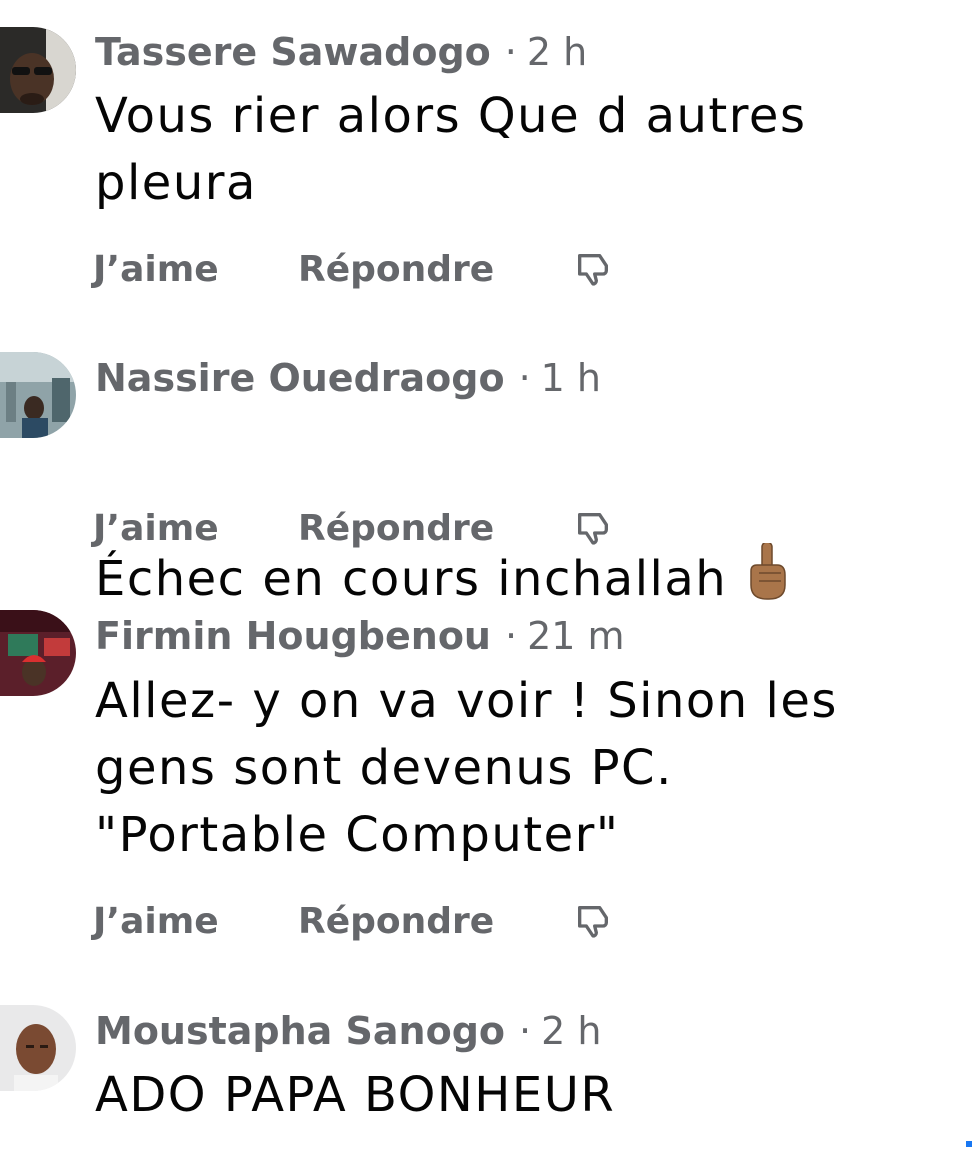 The image size is (972, 1155). Describe the element at coordinates (411, 579) in the screenshot. I see `comment-text-content: Échec en cours inchallah` at that location.